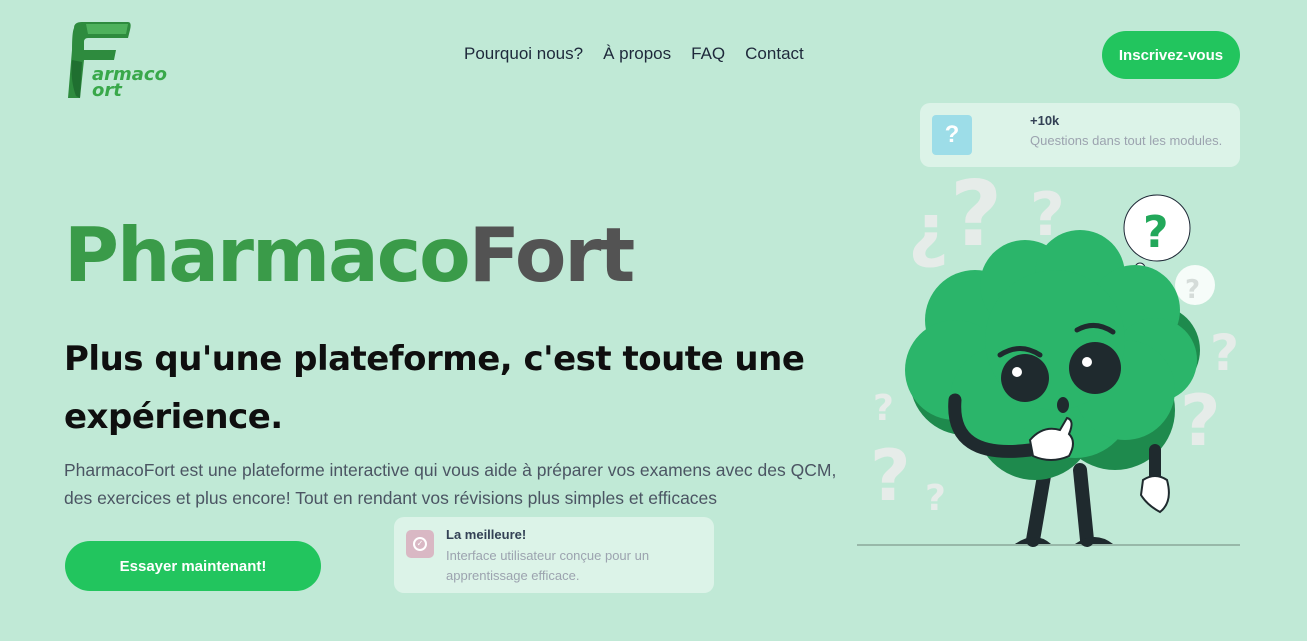 The width and height of the screenshot is (1307, 641). I want to click on hero-title-gray: Fort, so click(552, 255).